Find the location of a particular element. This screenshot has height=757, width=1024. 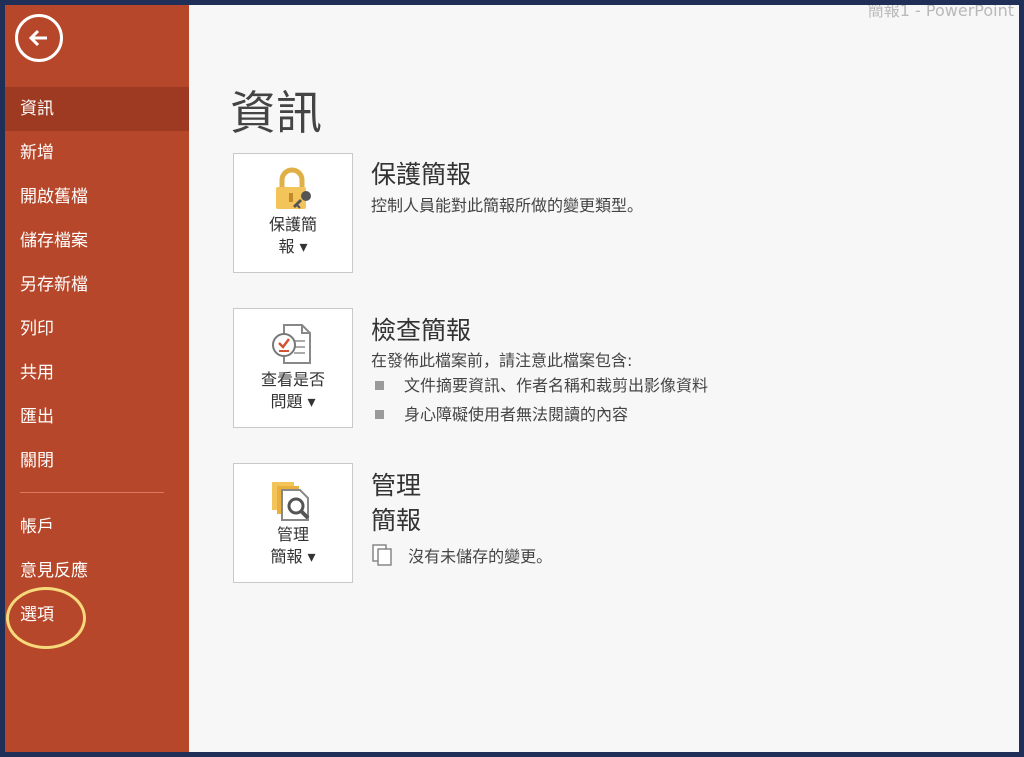

check-for-issues-button: 查看是否 問題 ▾ is located at coordinates (293, 368).